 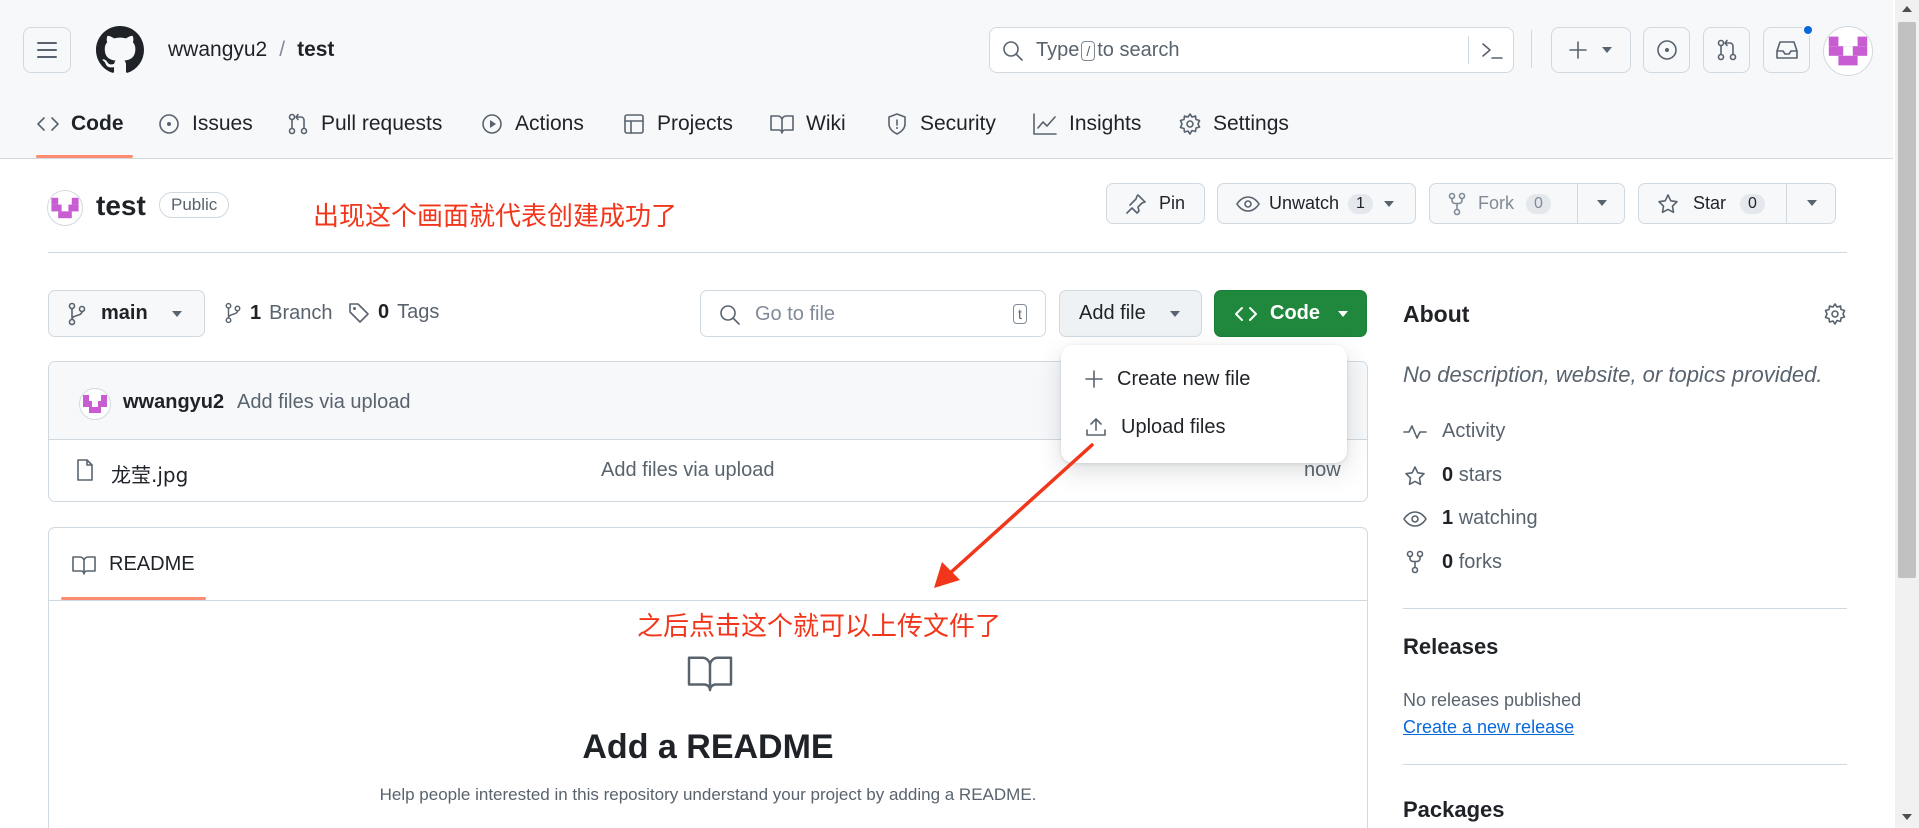 I want to click on hamburger-icon, so click(x=47, y=50).